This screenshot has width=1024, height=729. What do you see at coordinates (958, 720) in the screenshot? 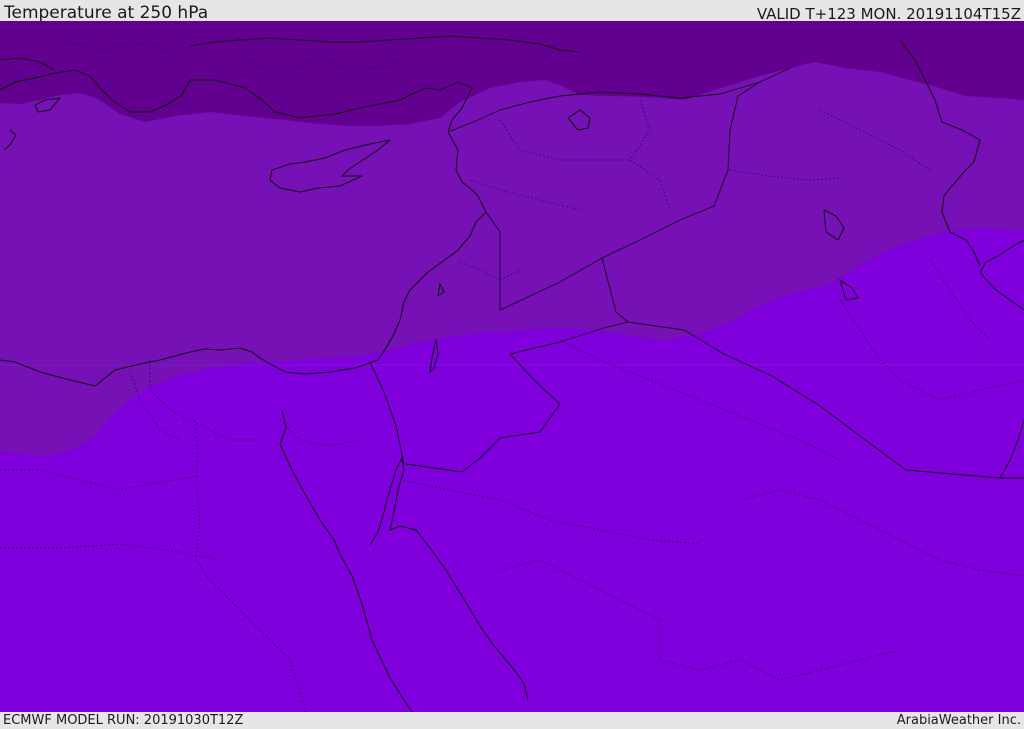
I see `credit-label: ArabiaWeather Inc.` at bounding box center [958, 720].